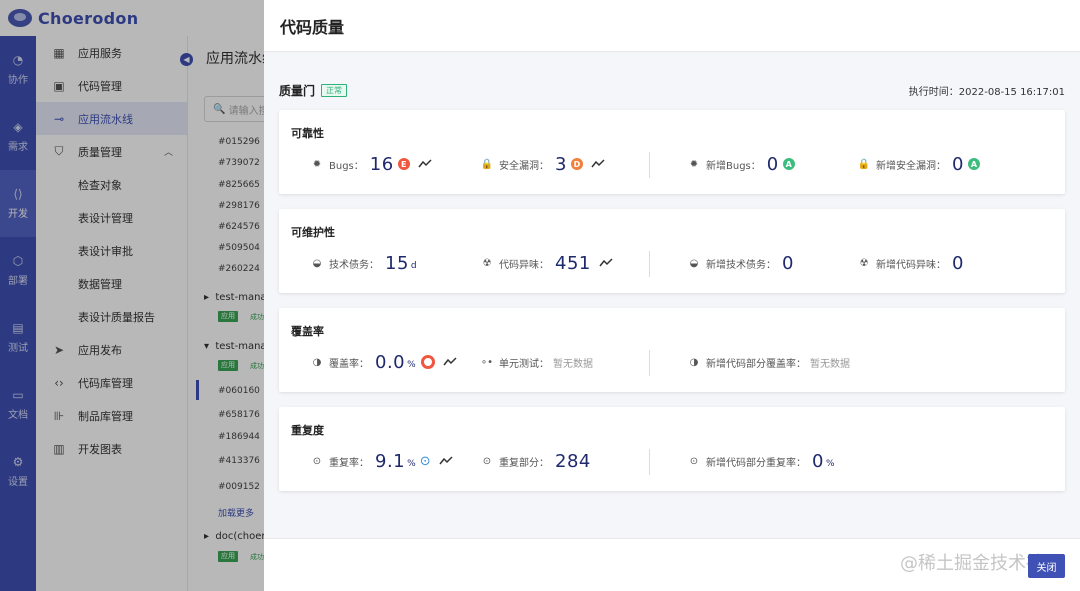  I want to click on metric-new-tech-debt: ◒ 新增技术债务： 0, so click(741, 263).